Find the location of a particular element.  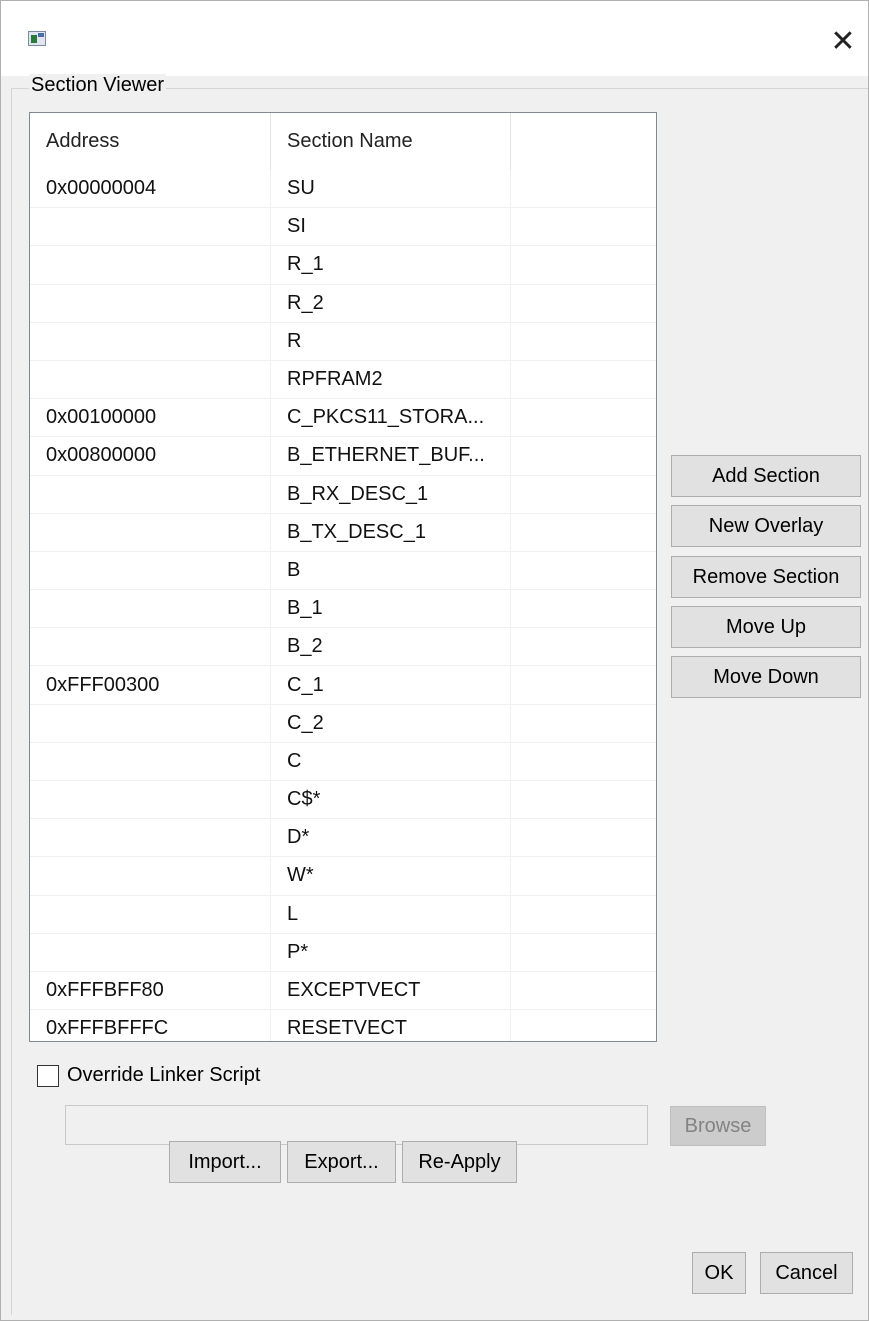

table-row: R_2 is located at coordinates (343, 303).